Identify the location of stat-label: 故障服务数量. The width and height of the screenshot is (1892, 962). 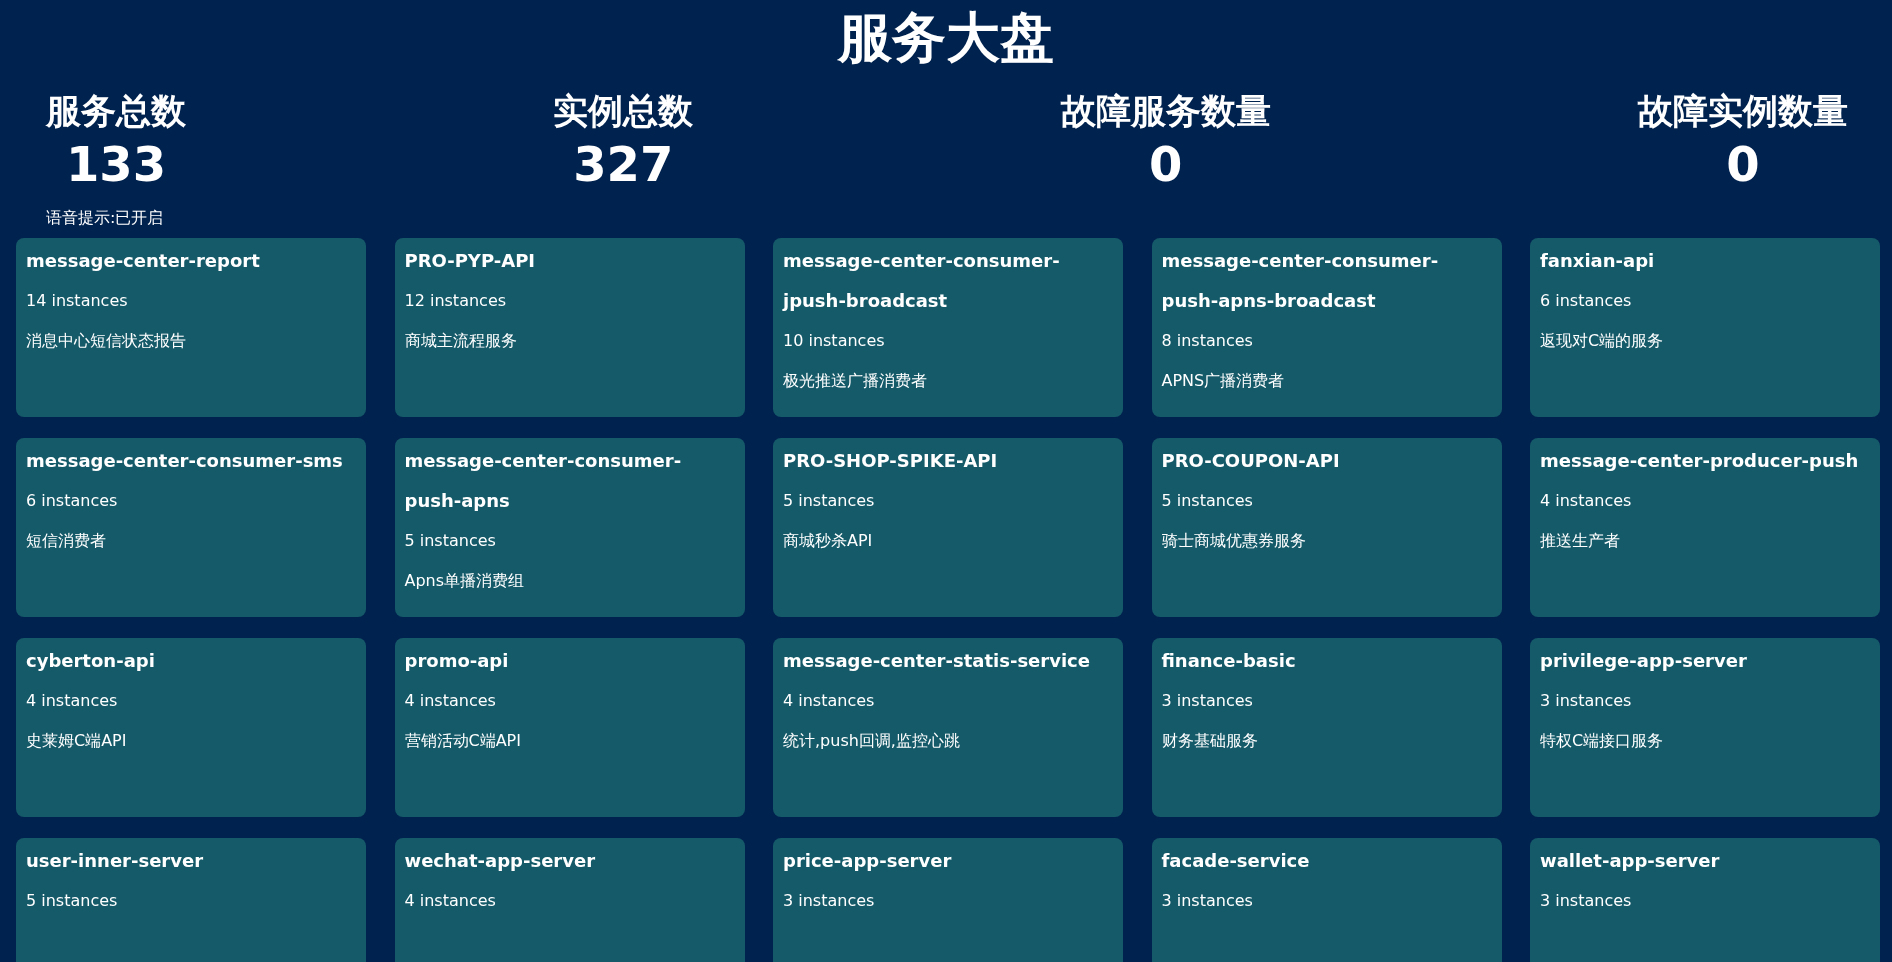
(1165, 111).